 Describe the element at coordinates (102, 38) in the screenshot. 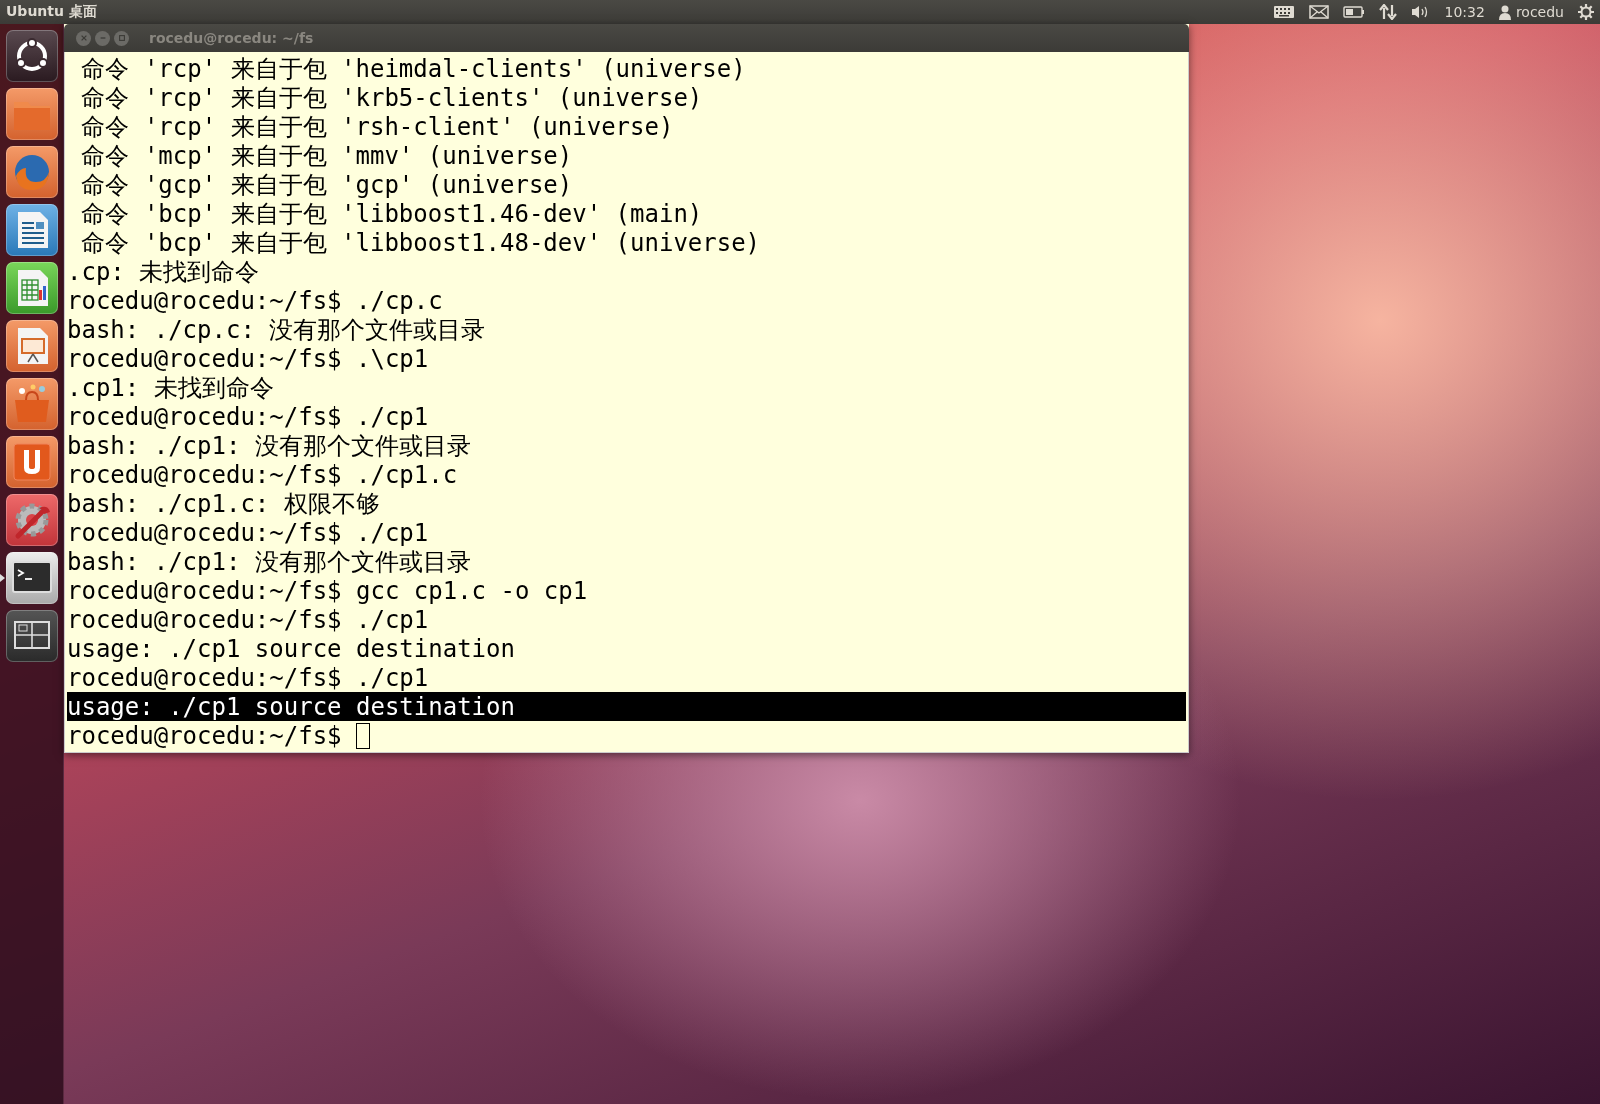

I see `minimize-icon` at that location.